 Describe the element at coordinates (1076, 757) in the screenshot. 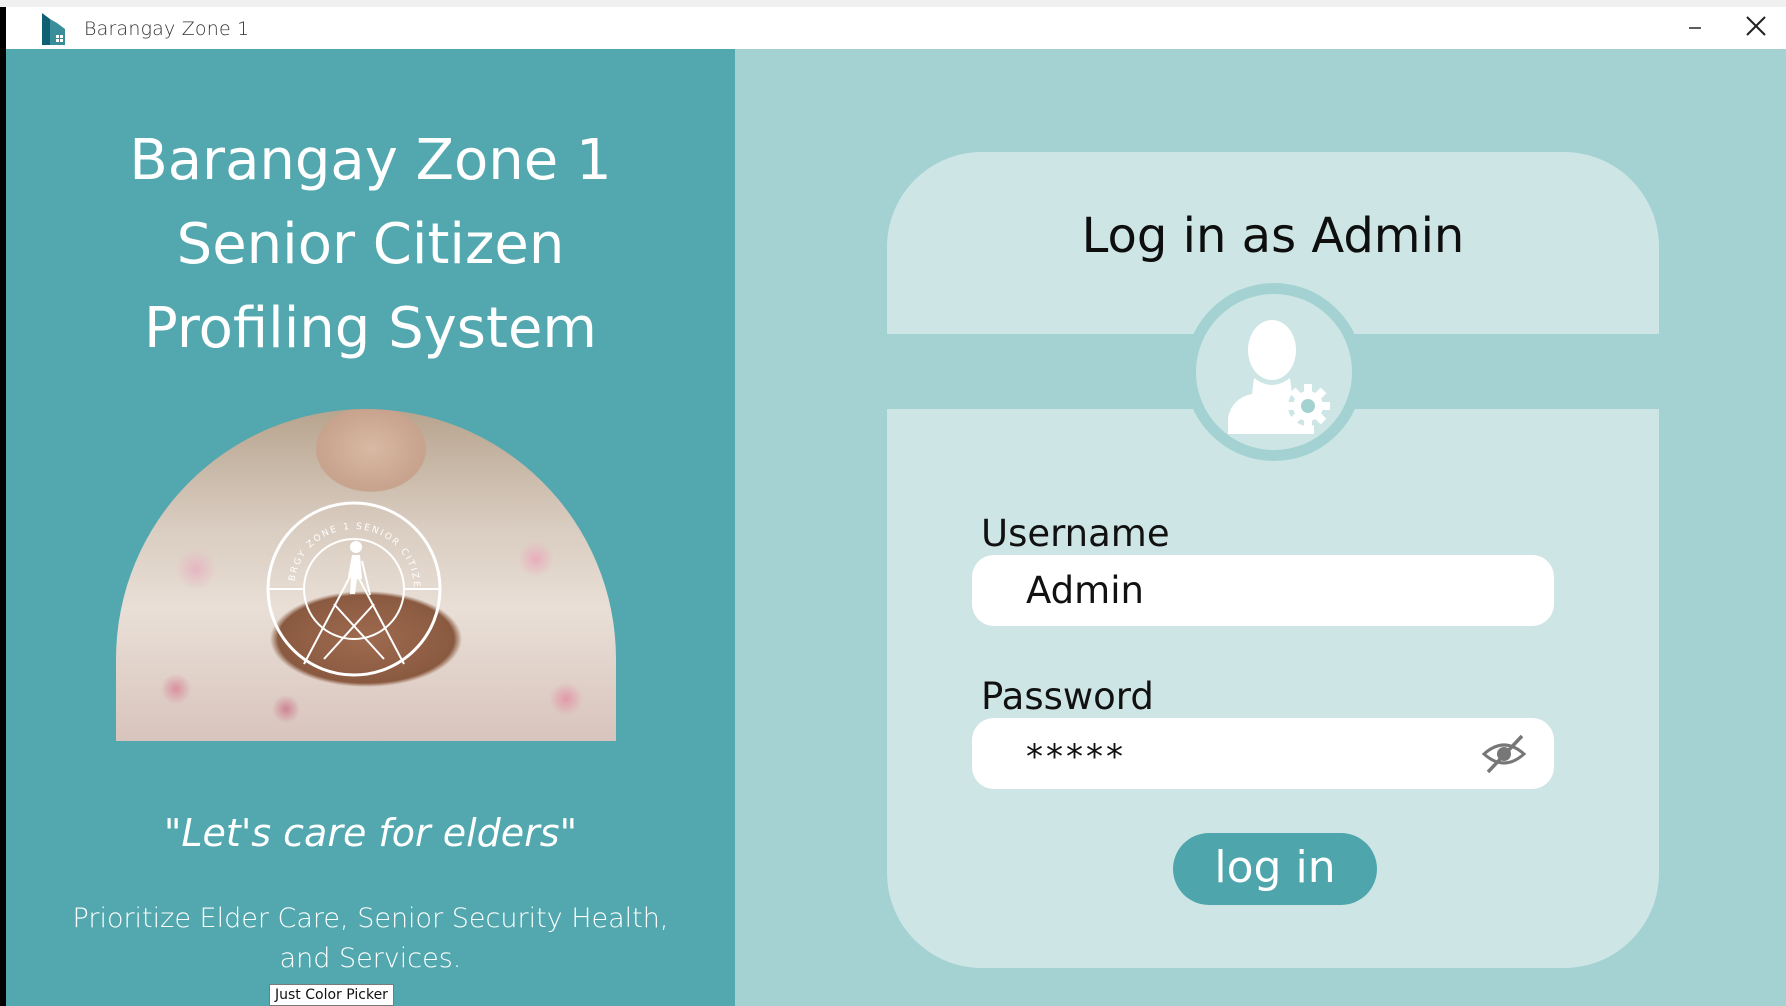

I see `password-value: *****` at that location.